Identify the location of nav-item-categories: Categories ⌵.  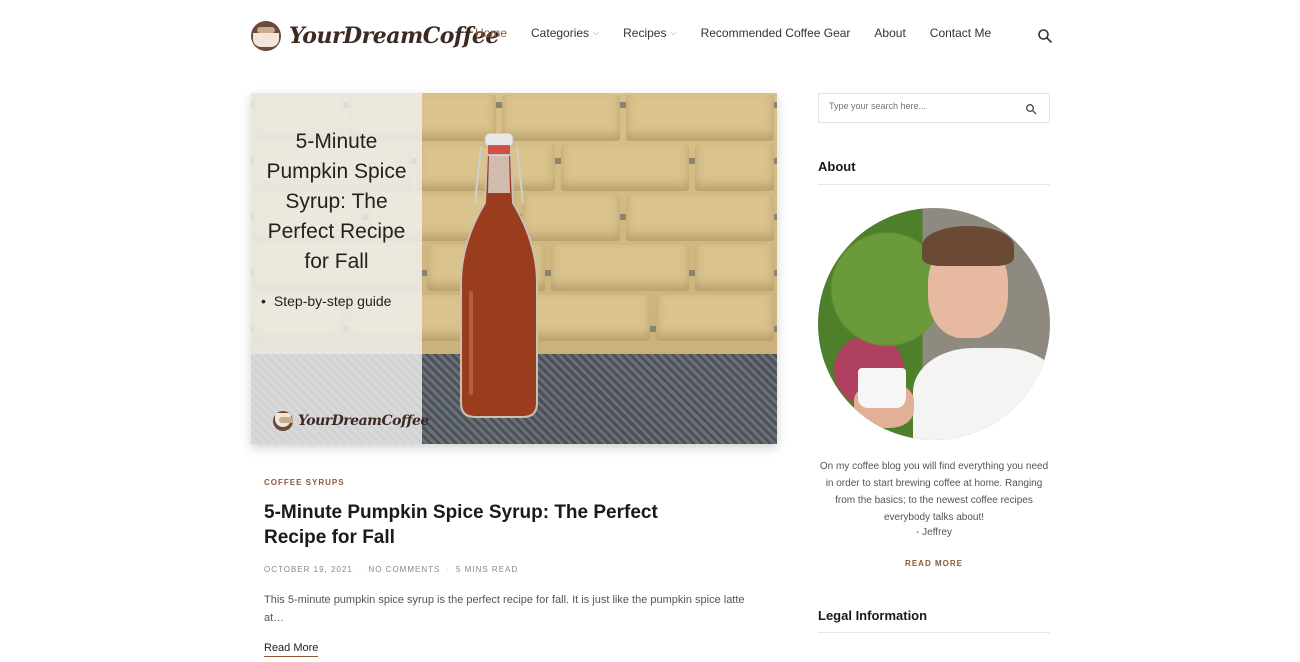
(565, 33).